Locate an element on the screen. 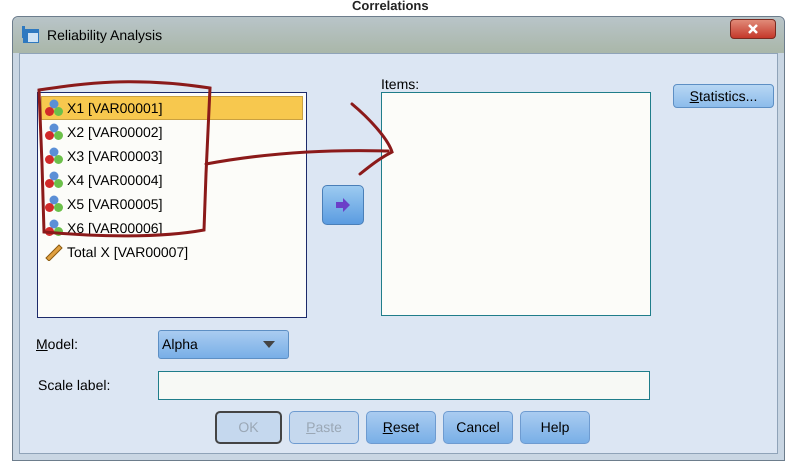 The image size is (790, 476). variable-item: Total X [VAR00007] is located at coordinates (172, 252).